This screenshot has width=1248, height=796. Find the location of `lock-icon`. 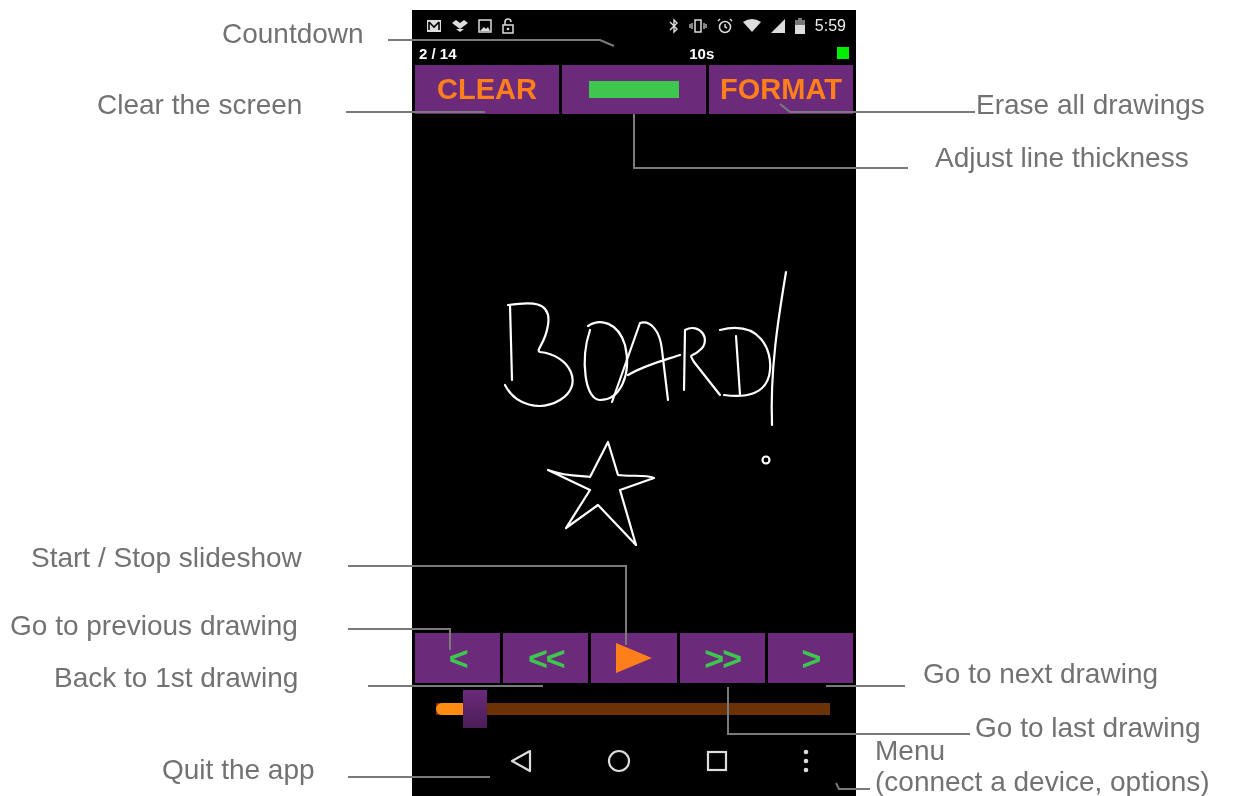

lock-icon is located at coordinates (508, 26).